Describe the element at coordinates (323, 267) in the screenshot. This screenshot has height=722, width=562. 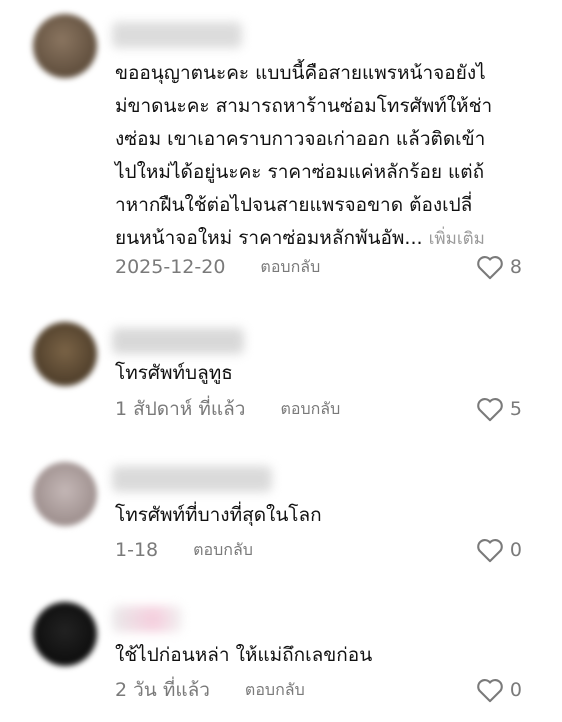
I see `comment-meta: 2025-12-20 ตอบกลับ` at that location.